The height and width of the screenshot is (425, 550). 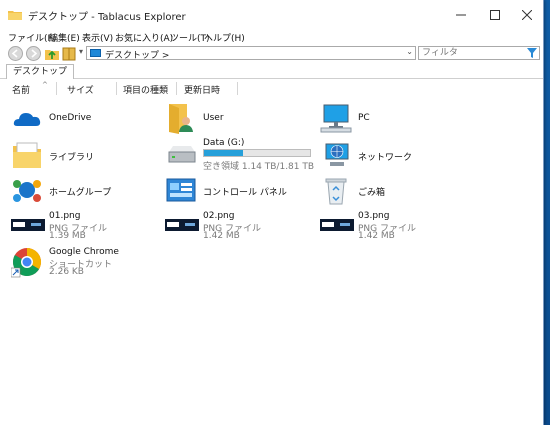 I want to click on item-name: Data (G:), so click(x=224, y=143).